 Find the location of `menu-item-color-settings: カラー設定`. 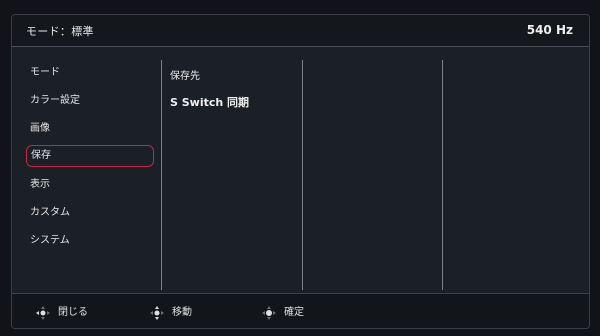

menu-item-color-settings: カラー設定 is located at coordinates (90, 101).